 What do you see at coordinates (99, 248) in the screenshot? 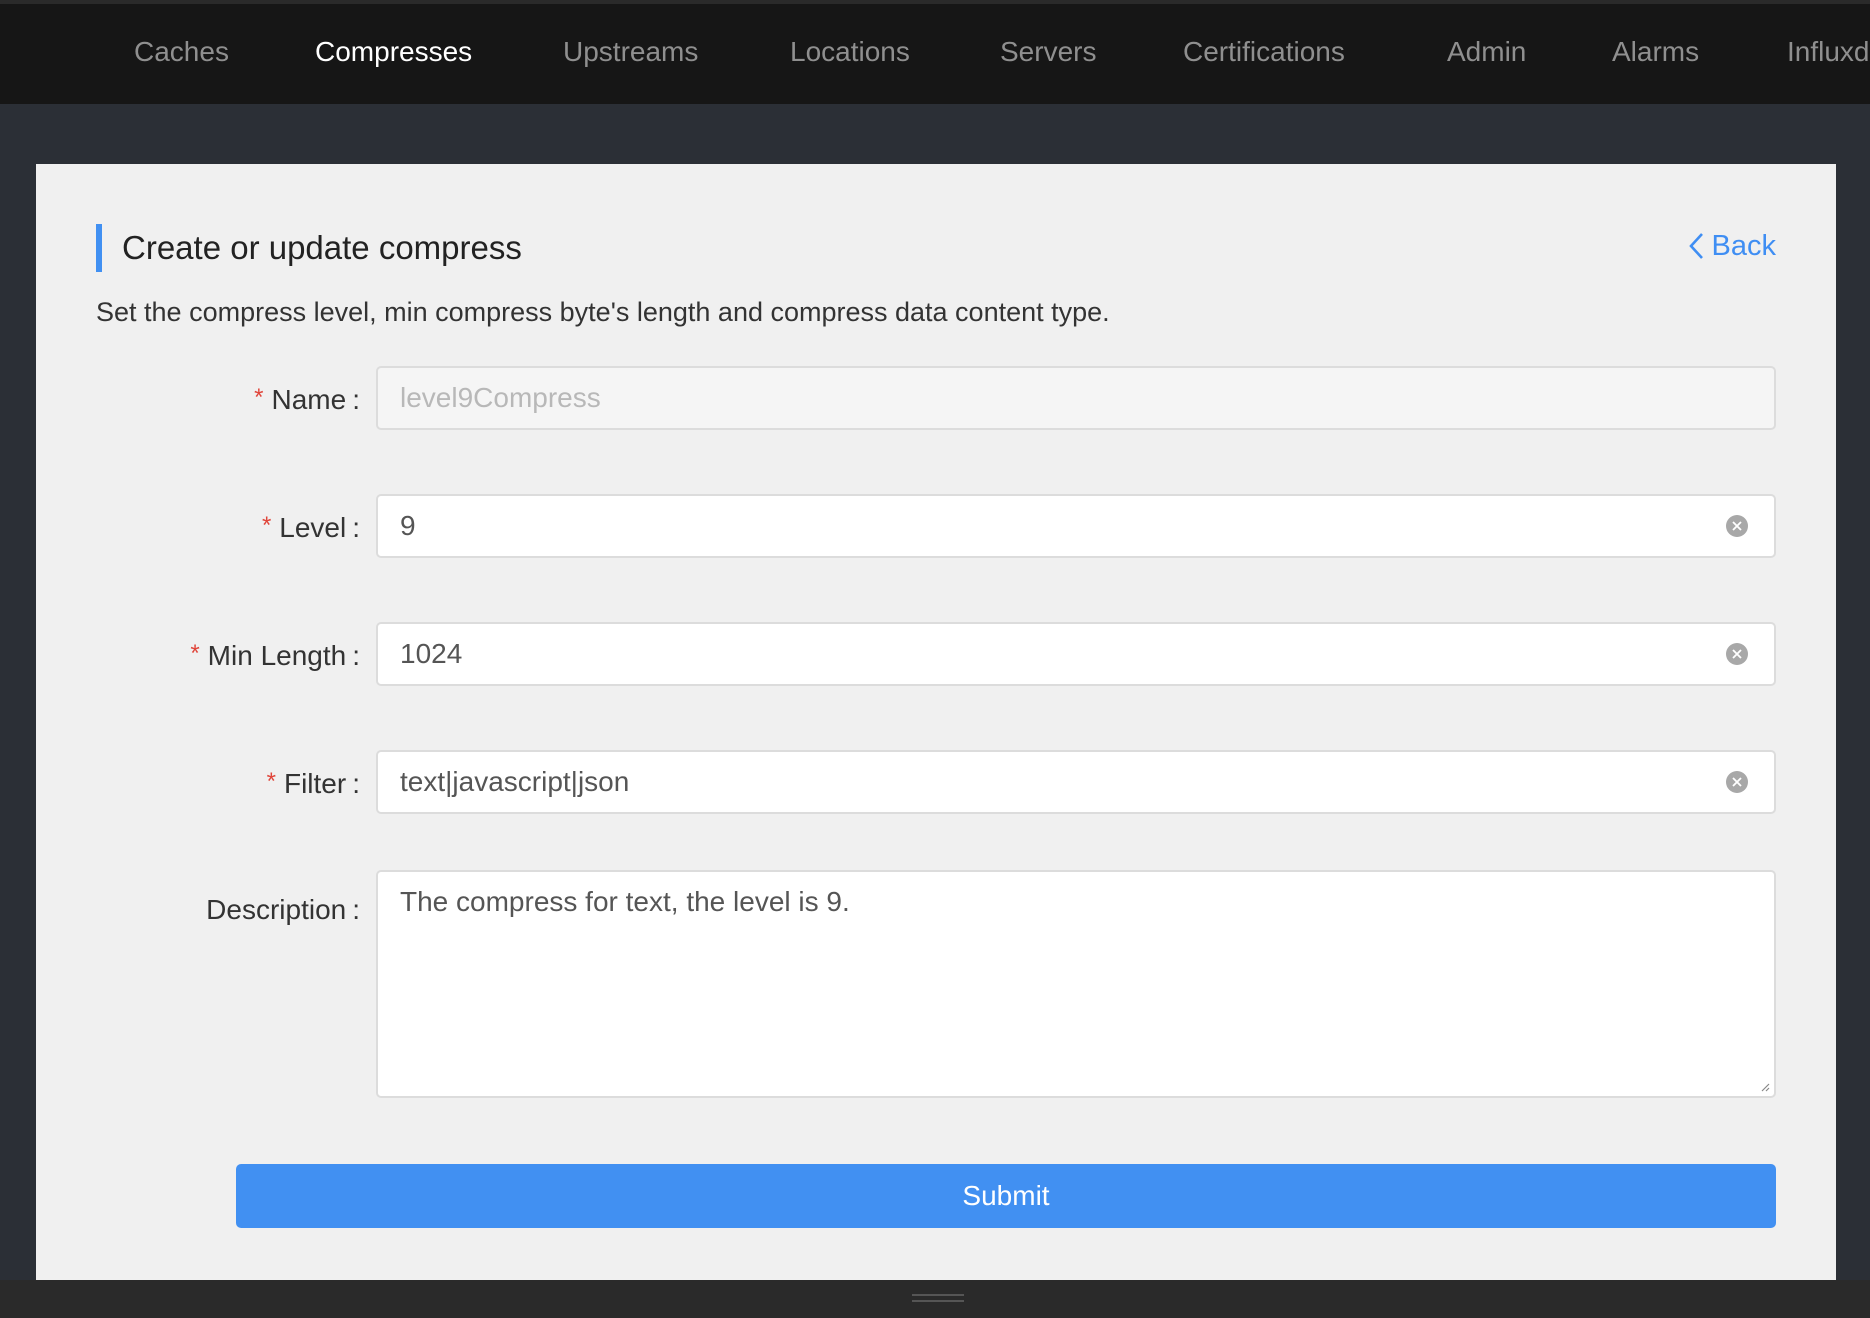
I see `title-accent-bar` at bounding box center [99, 248].